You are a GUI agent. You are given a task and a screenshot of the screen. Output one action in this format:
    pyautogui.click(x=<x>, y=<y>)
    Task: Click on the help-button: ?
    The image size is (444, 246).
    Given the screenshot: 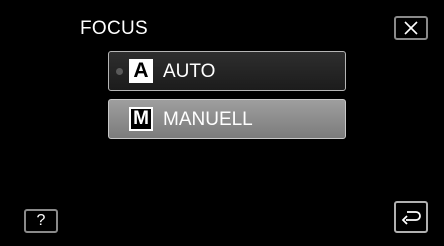 What is the action you would take?
    pyautogui.click(x=41, y=221)
    